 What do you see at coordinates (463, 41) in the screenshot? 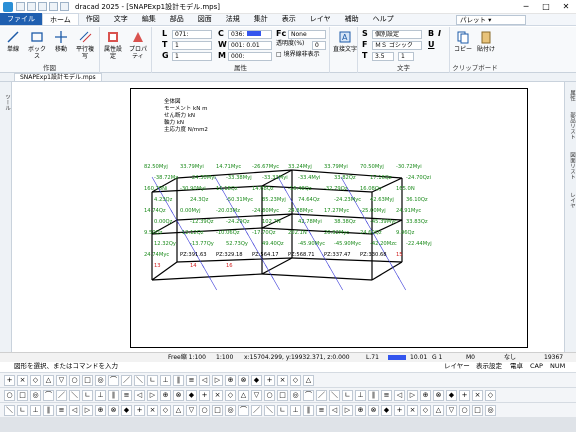
I see `copy-button: コピー` at bounding box center [463, 41].